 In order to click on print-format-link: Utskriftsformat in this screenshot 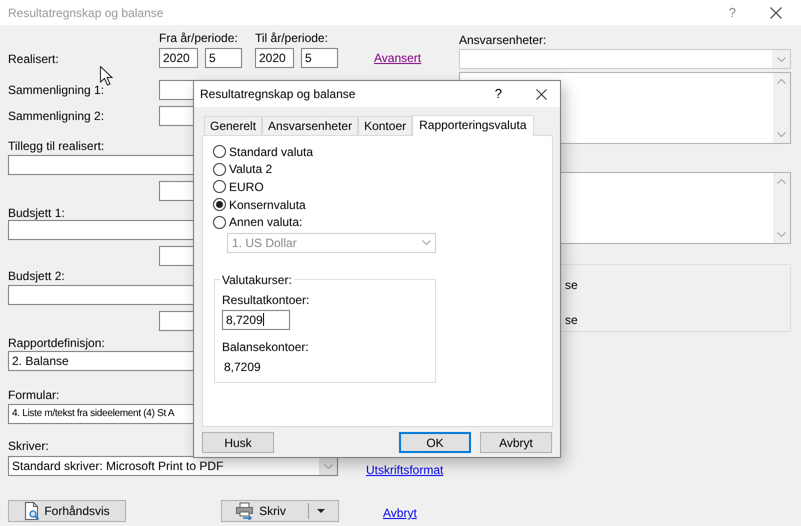, I will do `click(405, 470)`.